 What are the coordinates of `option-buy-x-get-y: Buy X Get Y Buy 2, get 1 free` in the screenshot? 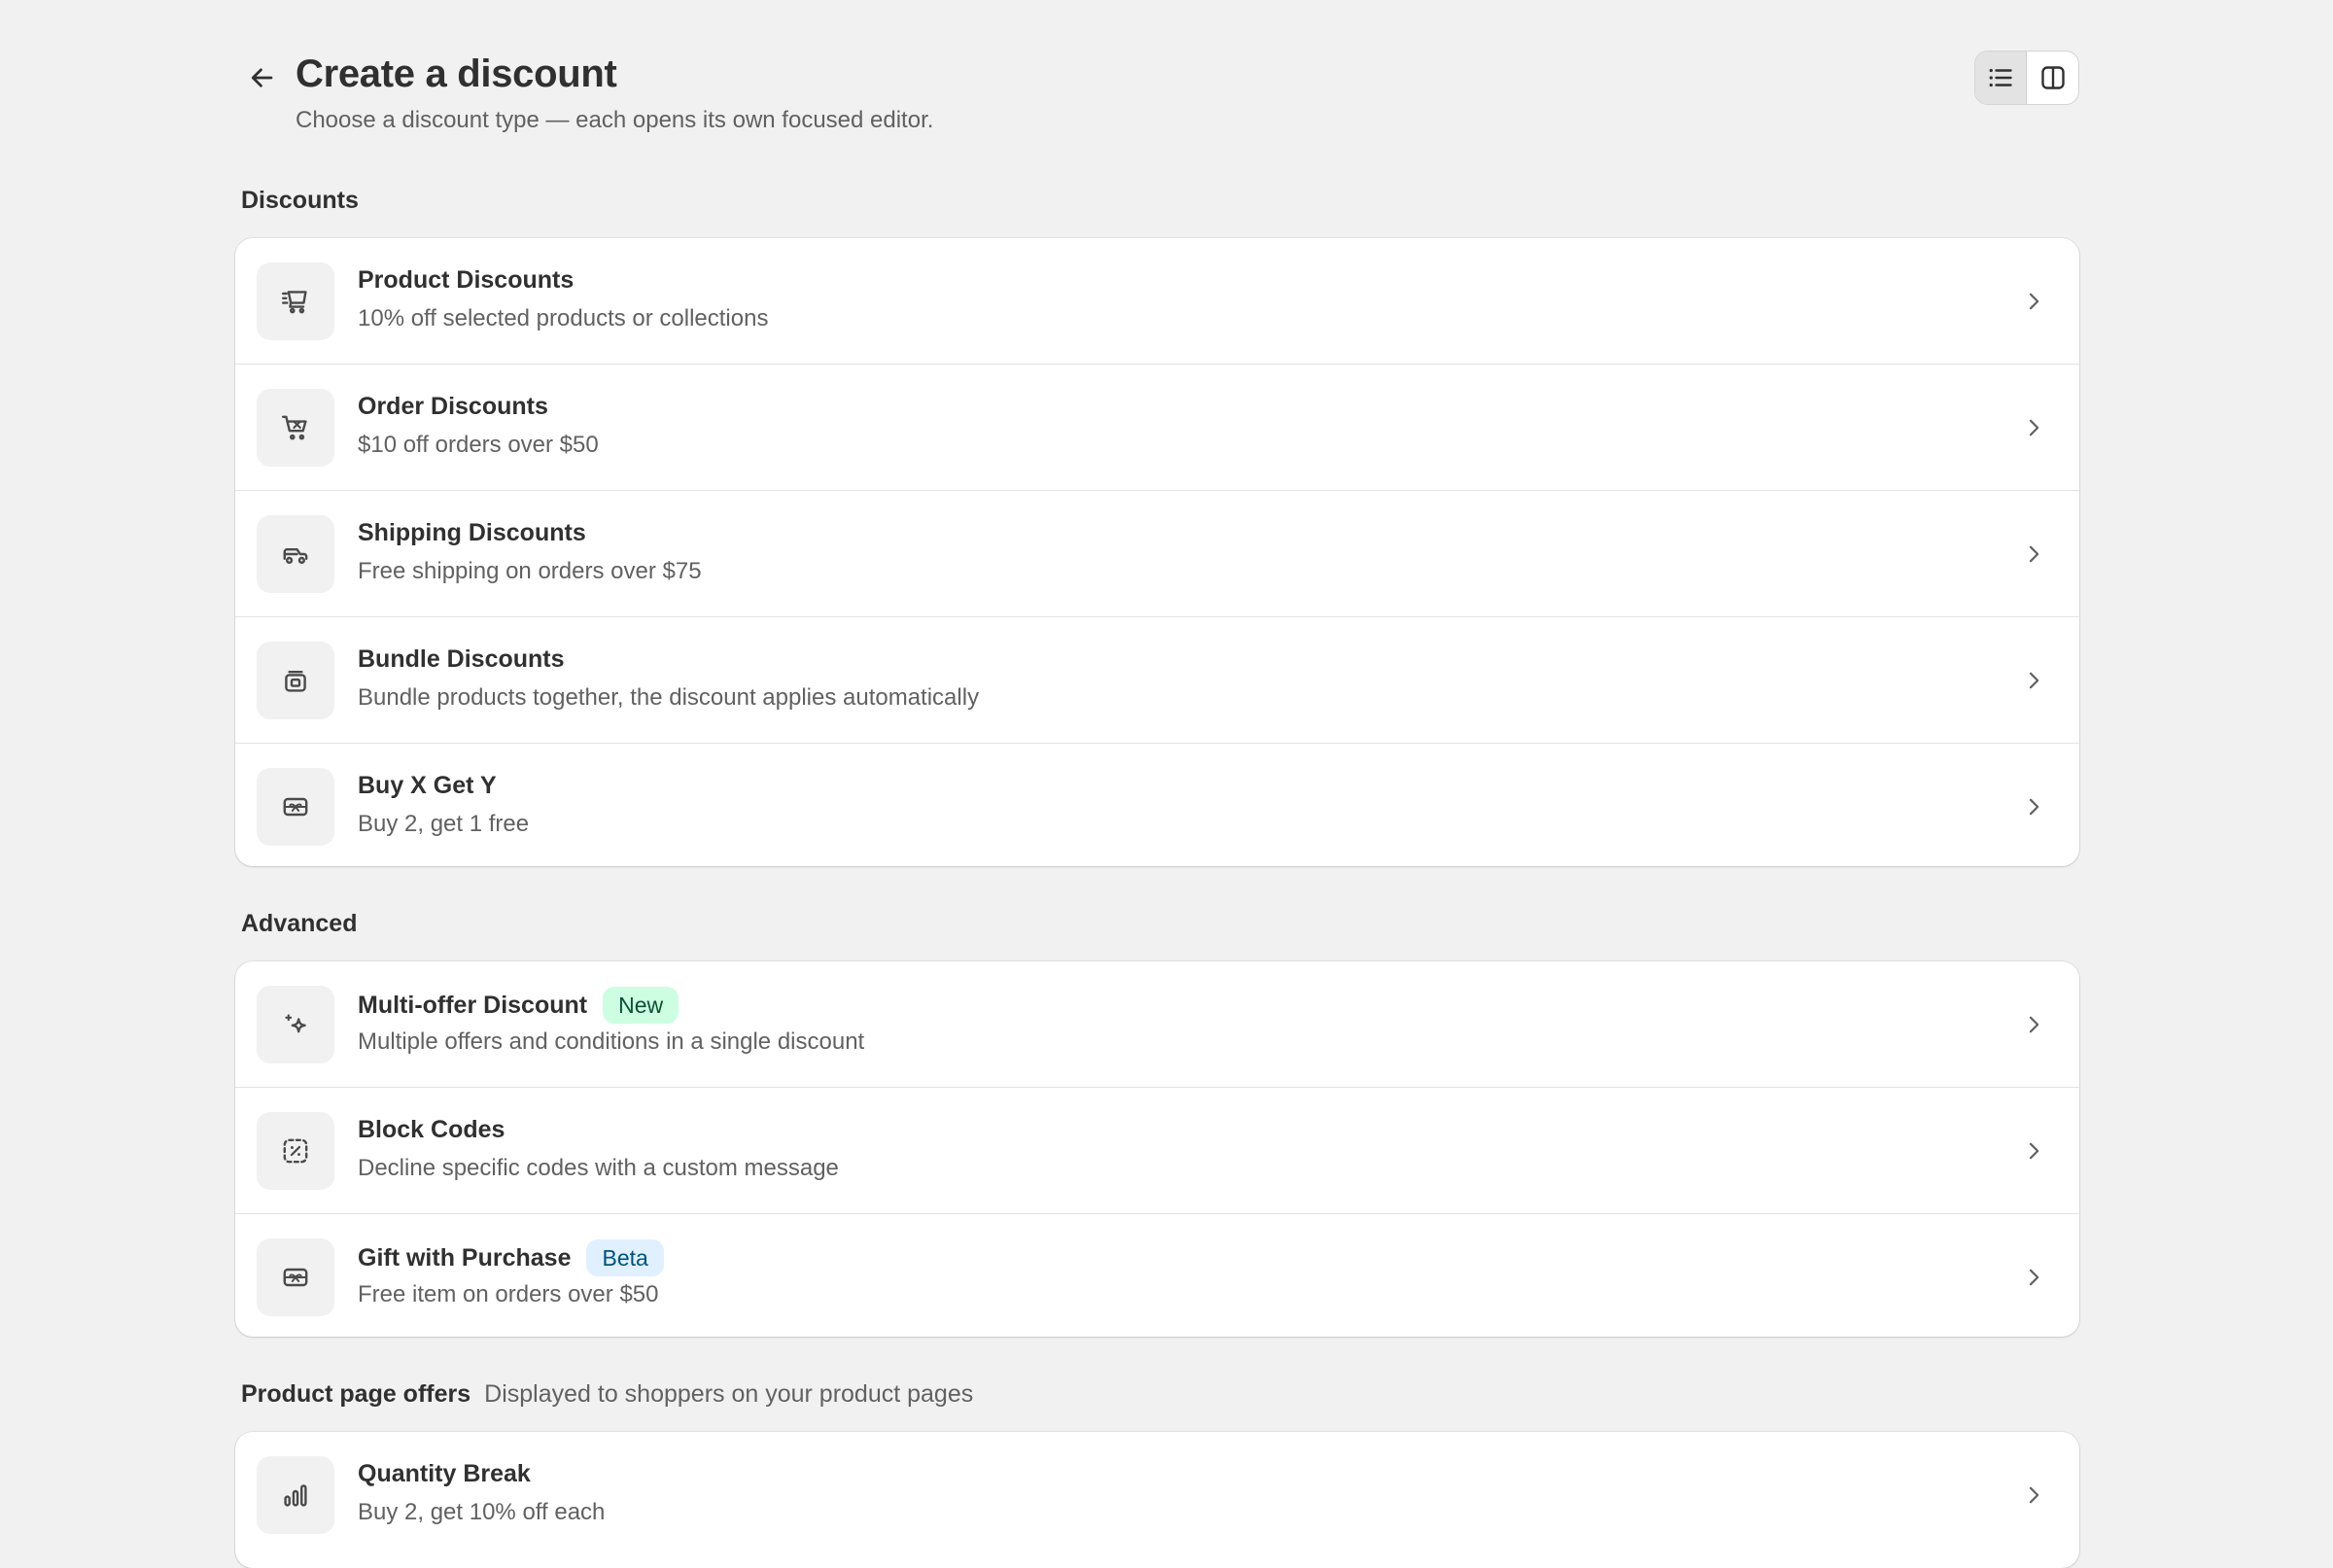 It's located at (1157, 805).